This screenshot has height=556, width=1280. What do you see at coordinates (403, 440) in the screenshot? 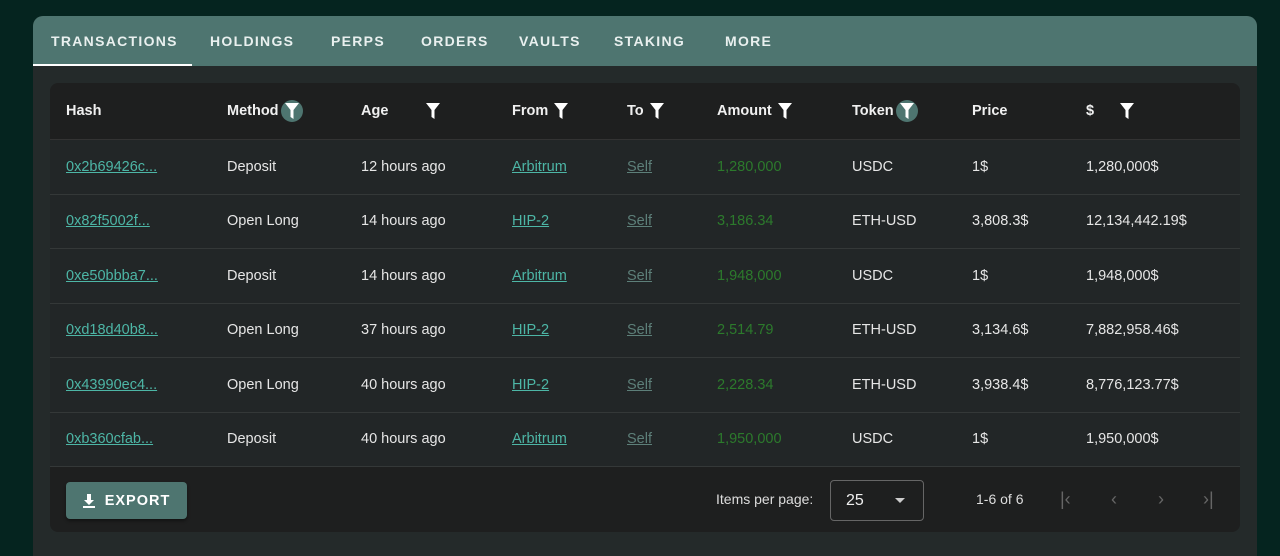
I see `age-column-cell: 40 hours ago` at bounding box center [403, 440].